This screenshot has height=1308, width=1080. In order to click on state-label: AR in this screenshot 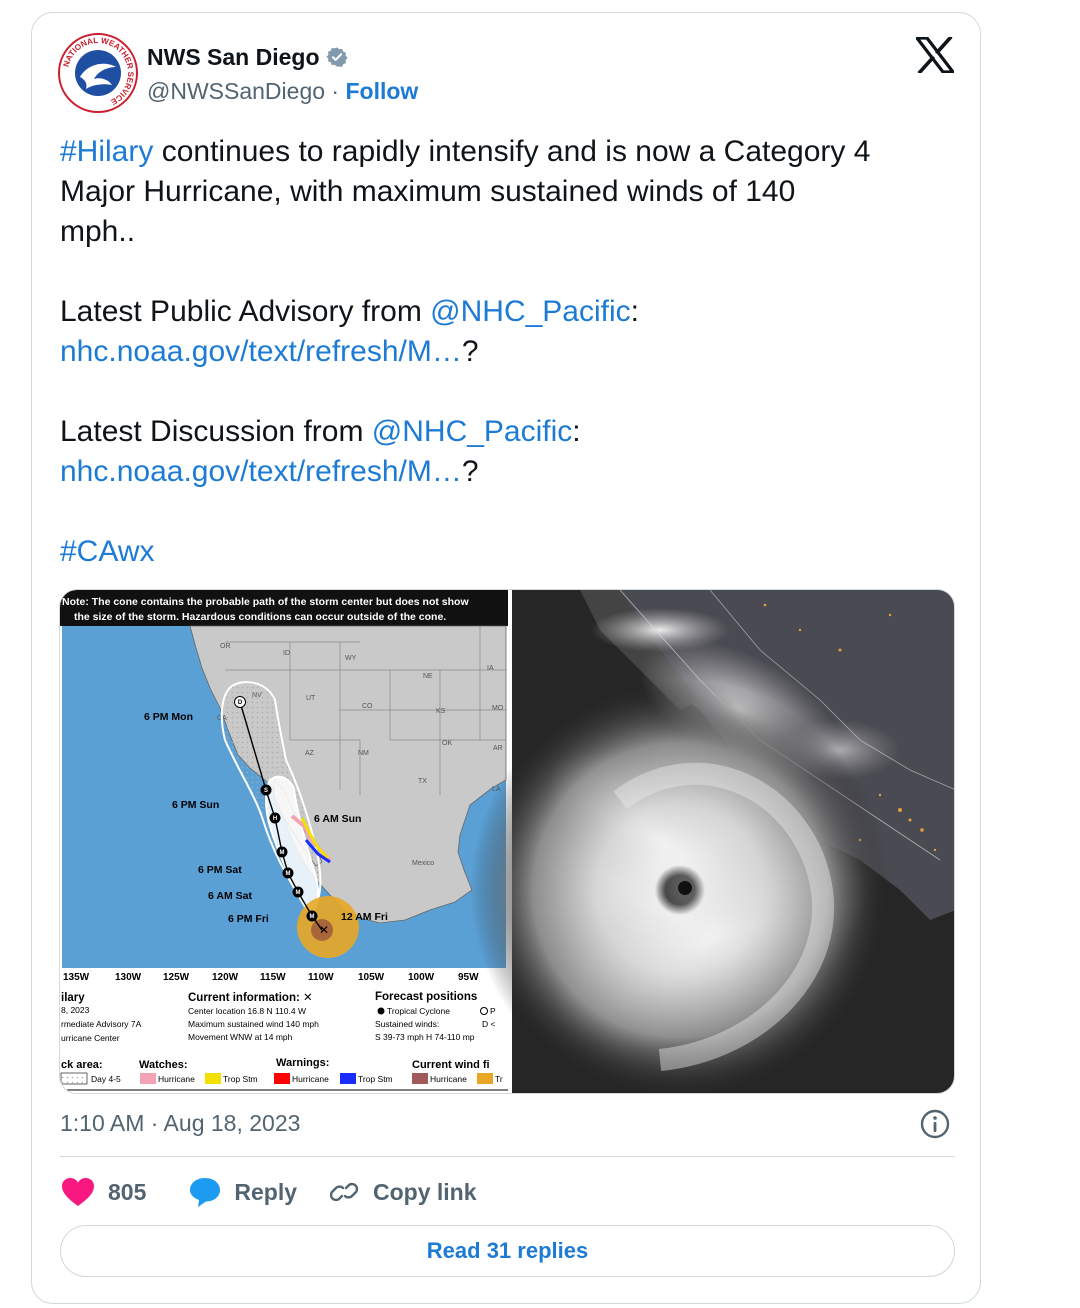, I will do `click(498, 748)`.